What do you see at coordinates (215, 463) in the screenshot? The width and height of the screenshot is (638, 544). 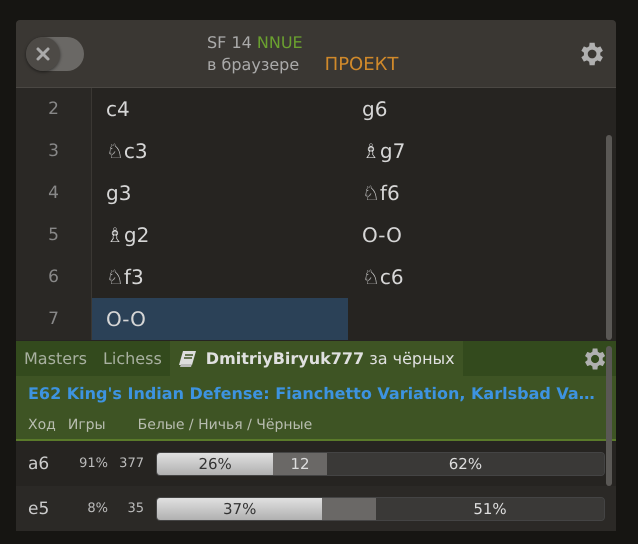 I see `win-segment: 26%` at bounding box center [215, 463].